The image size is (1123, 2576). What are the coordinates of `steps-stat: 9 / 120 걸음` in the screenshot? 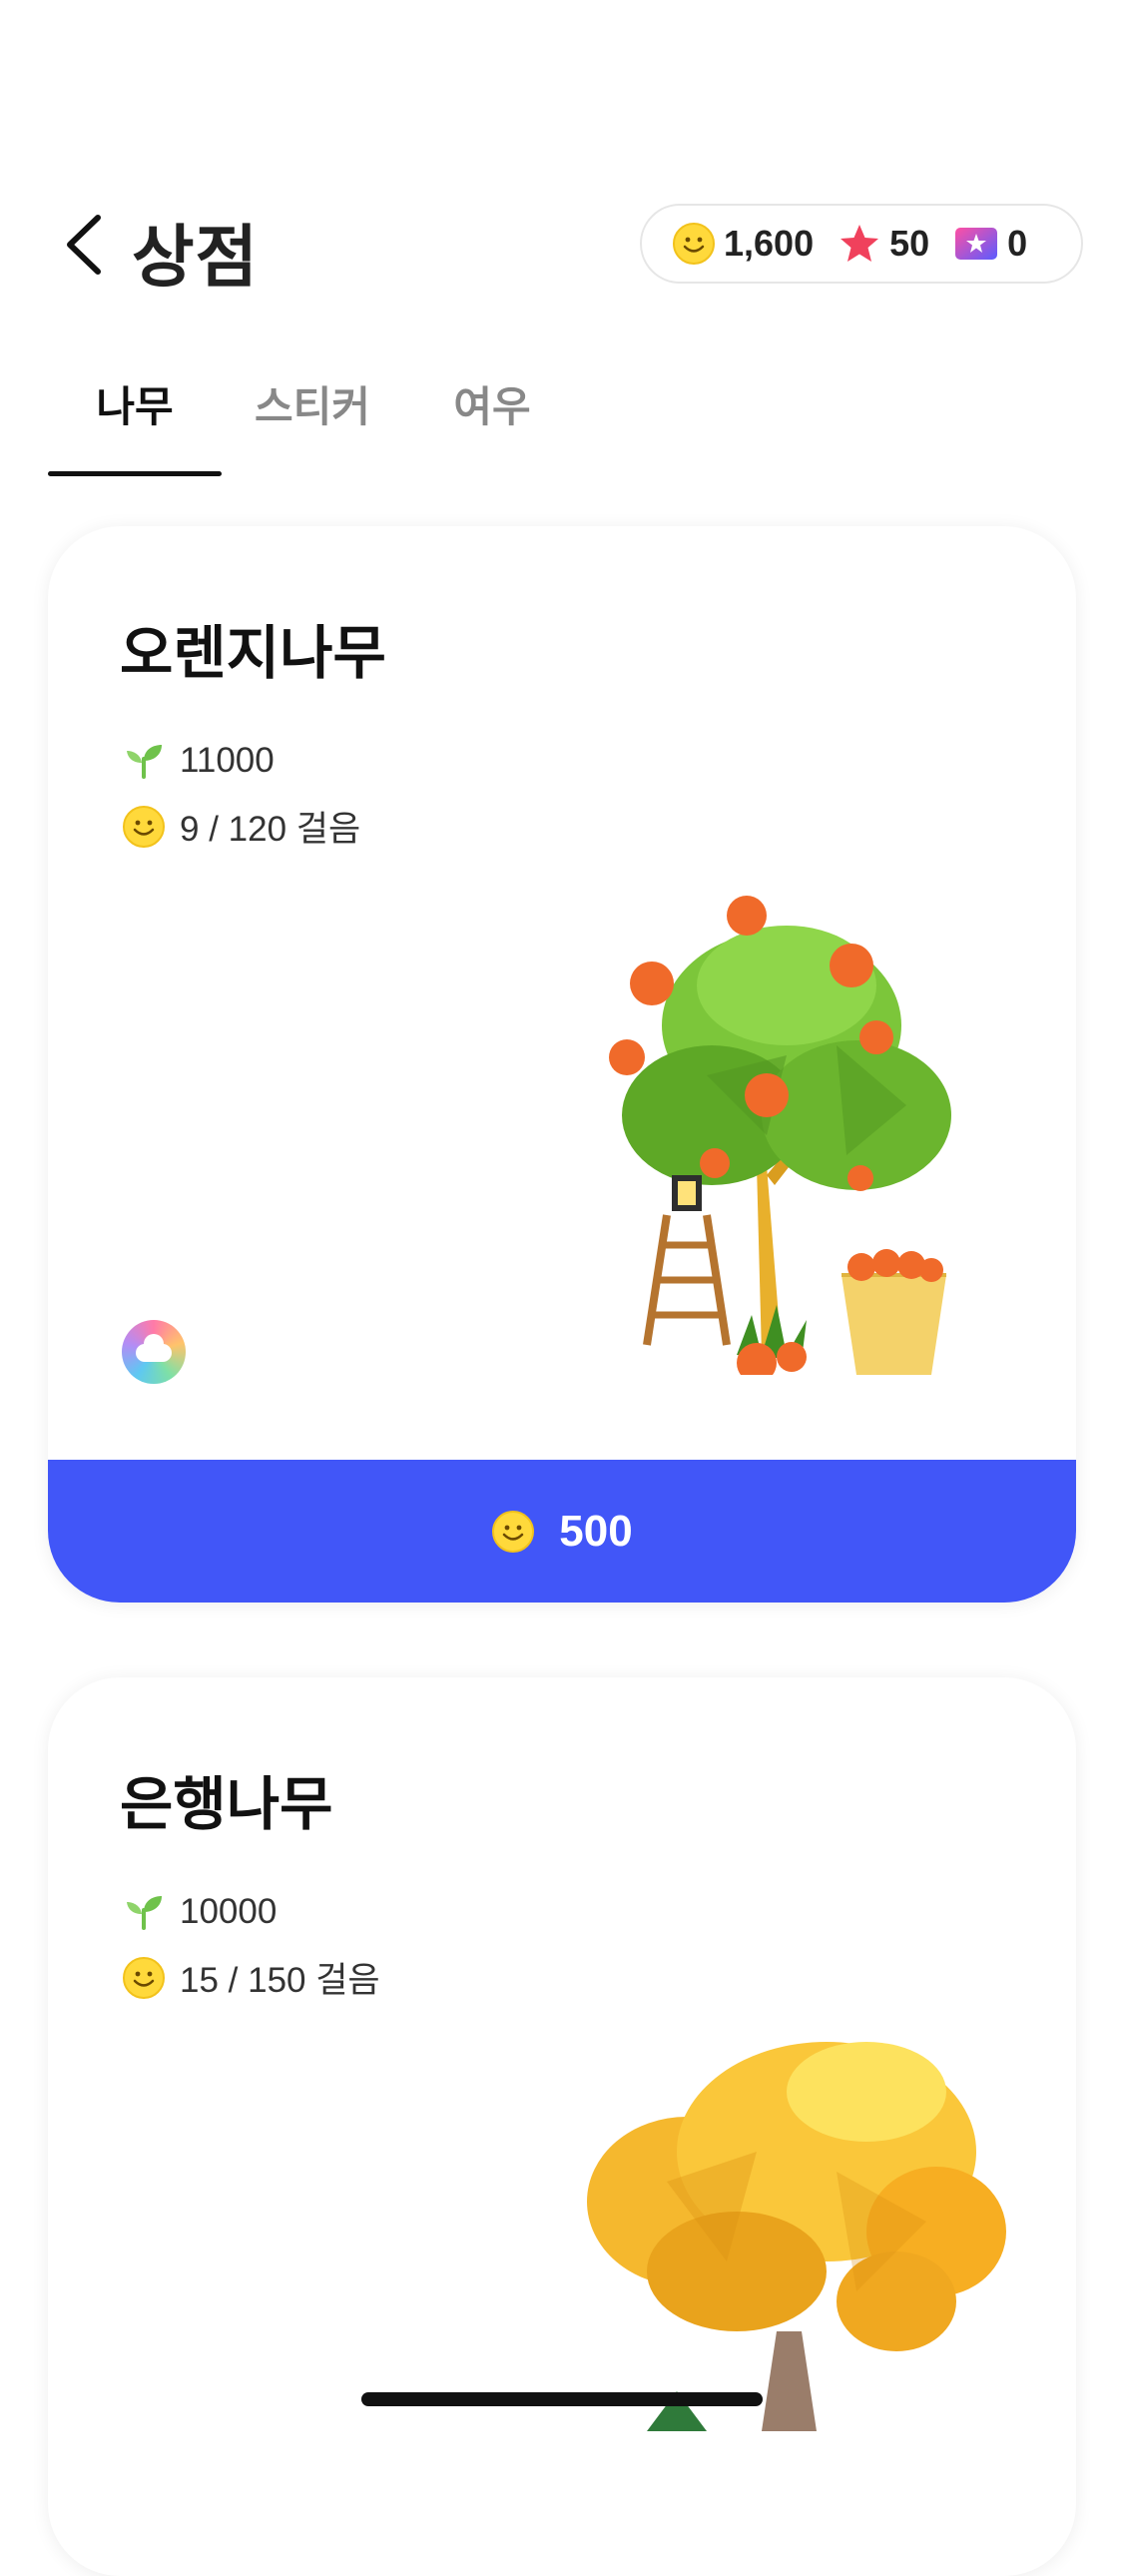 It's located at (241, 826).